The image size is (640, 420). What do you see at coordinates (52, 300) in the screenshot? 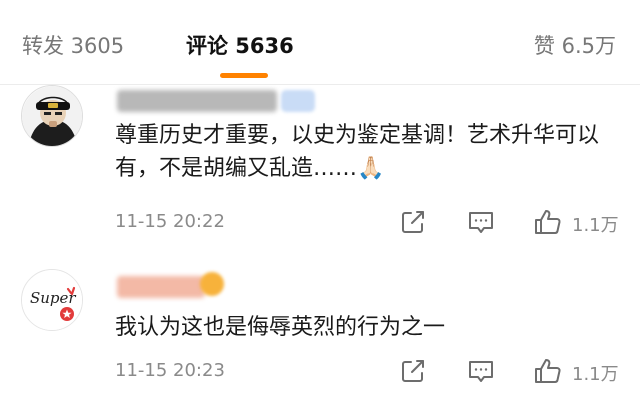
I see `avatar: Super` at bounding box center [52, 300].